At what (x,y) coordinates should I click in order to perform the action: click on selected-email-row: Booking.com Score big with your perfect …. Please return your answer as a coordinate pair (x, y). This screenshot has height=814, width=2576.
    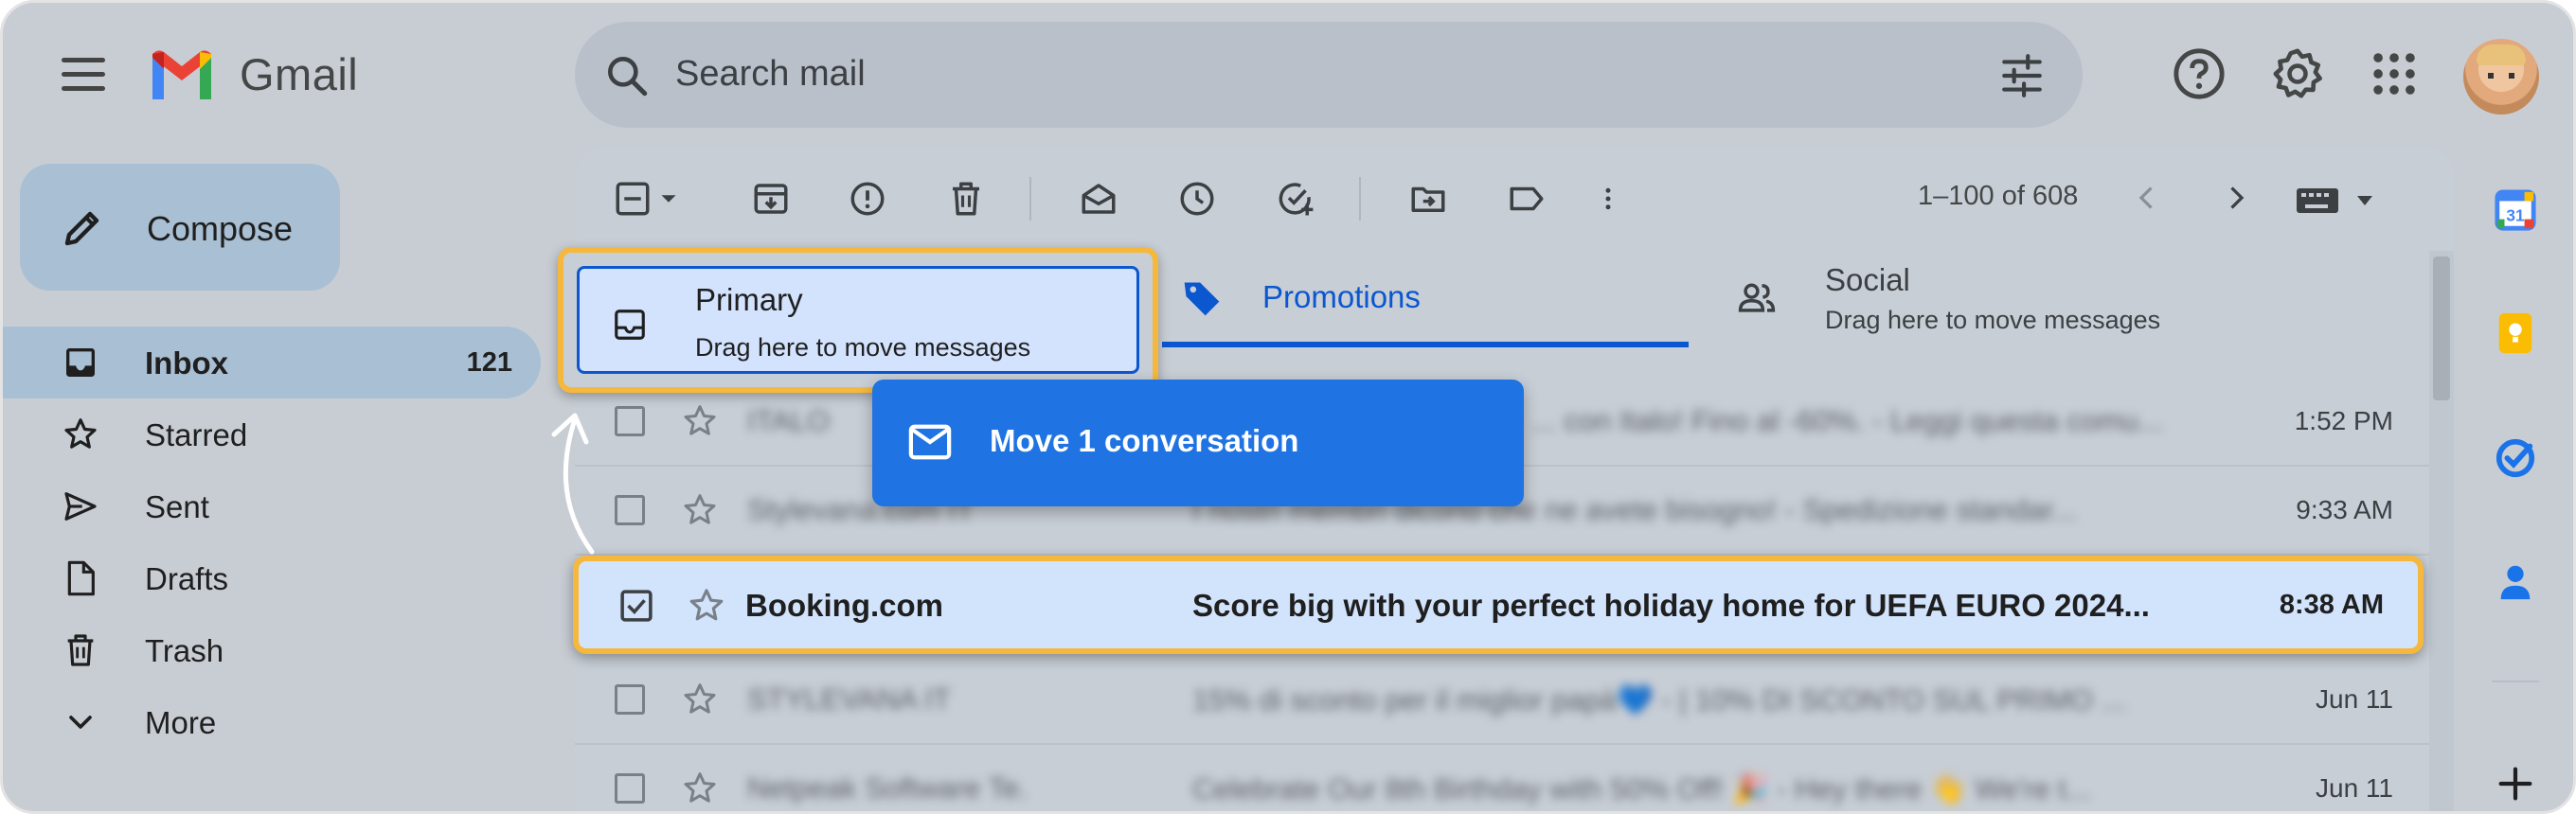
    Looking at the image, I should click on (1498, 605).